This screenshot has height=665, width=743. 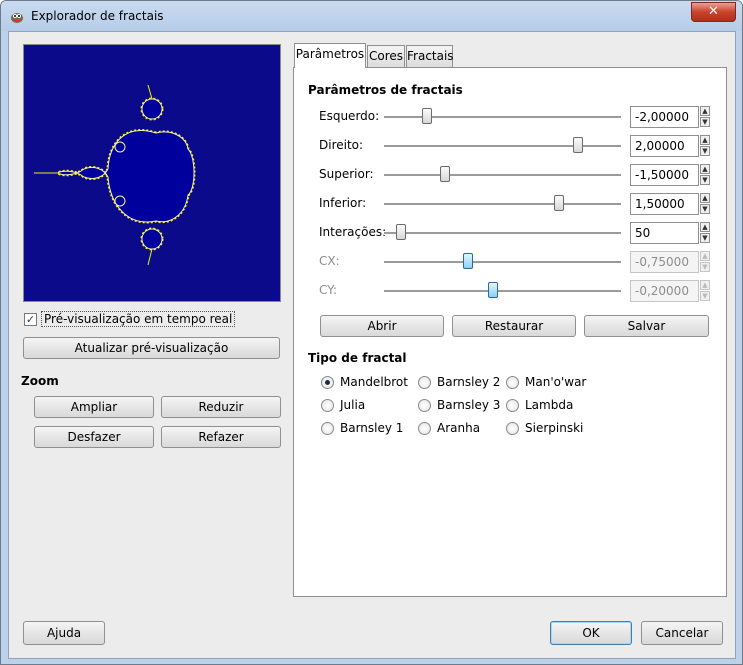 I want to click on bottom-slider-track, so click(x=502, y=204).